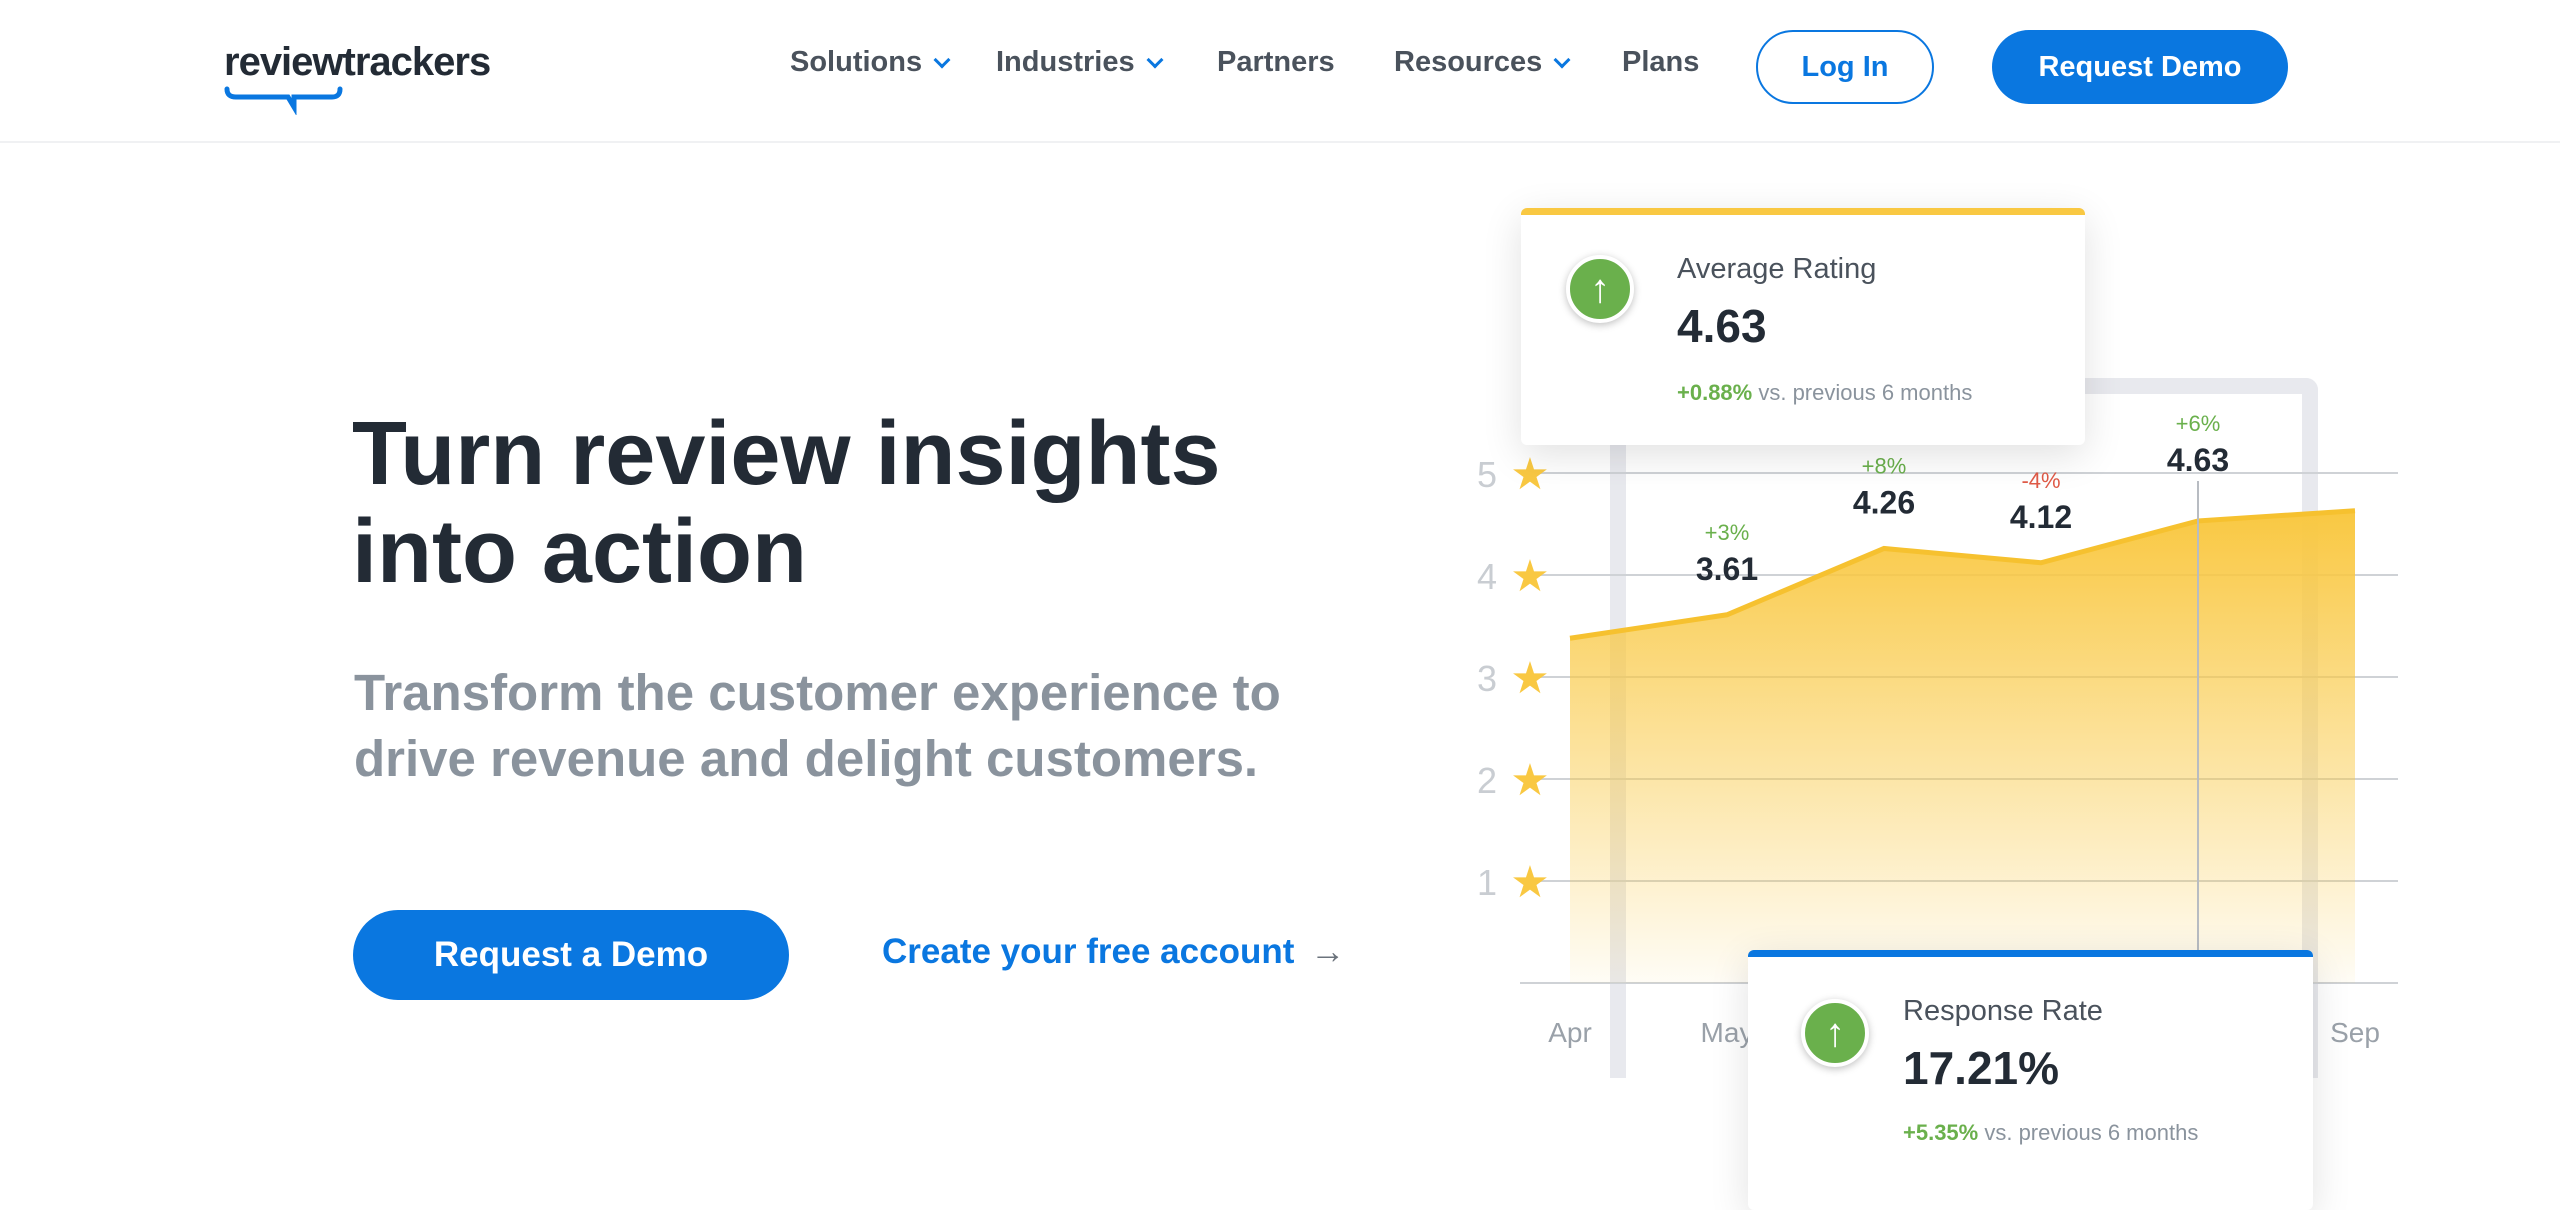 The image size is (2560, 1210). I want to click on rating-area, so click(1962, 746).